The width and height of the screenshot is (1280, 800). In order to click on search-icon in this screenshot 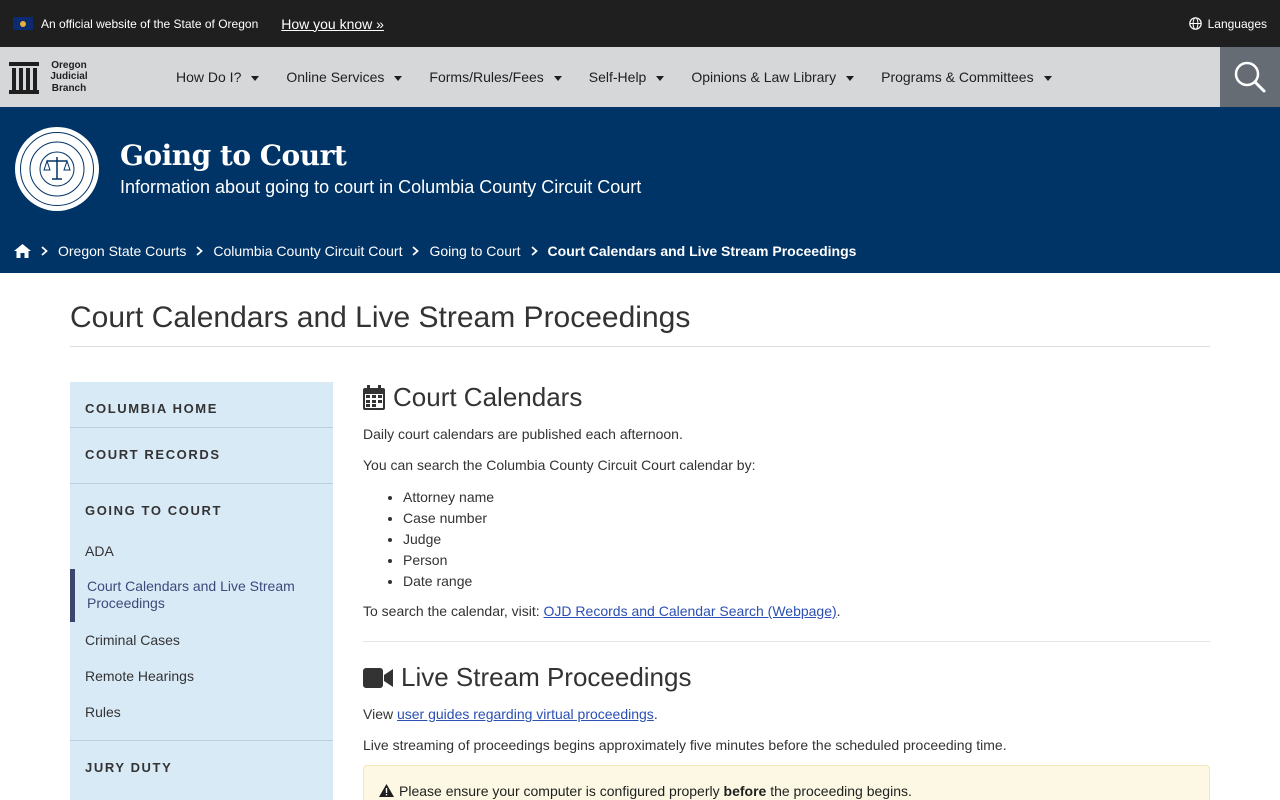, I will do `click(1250, 77)`.